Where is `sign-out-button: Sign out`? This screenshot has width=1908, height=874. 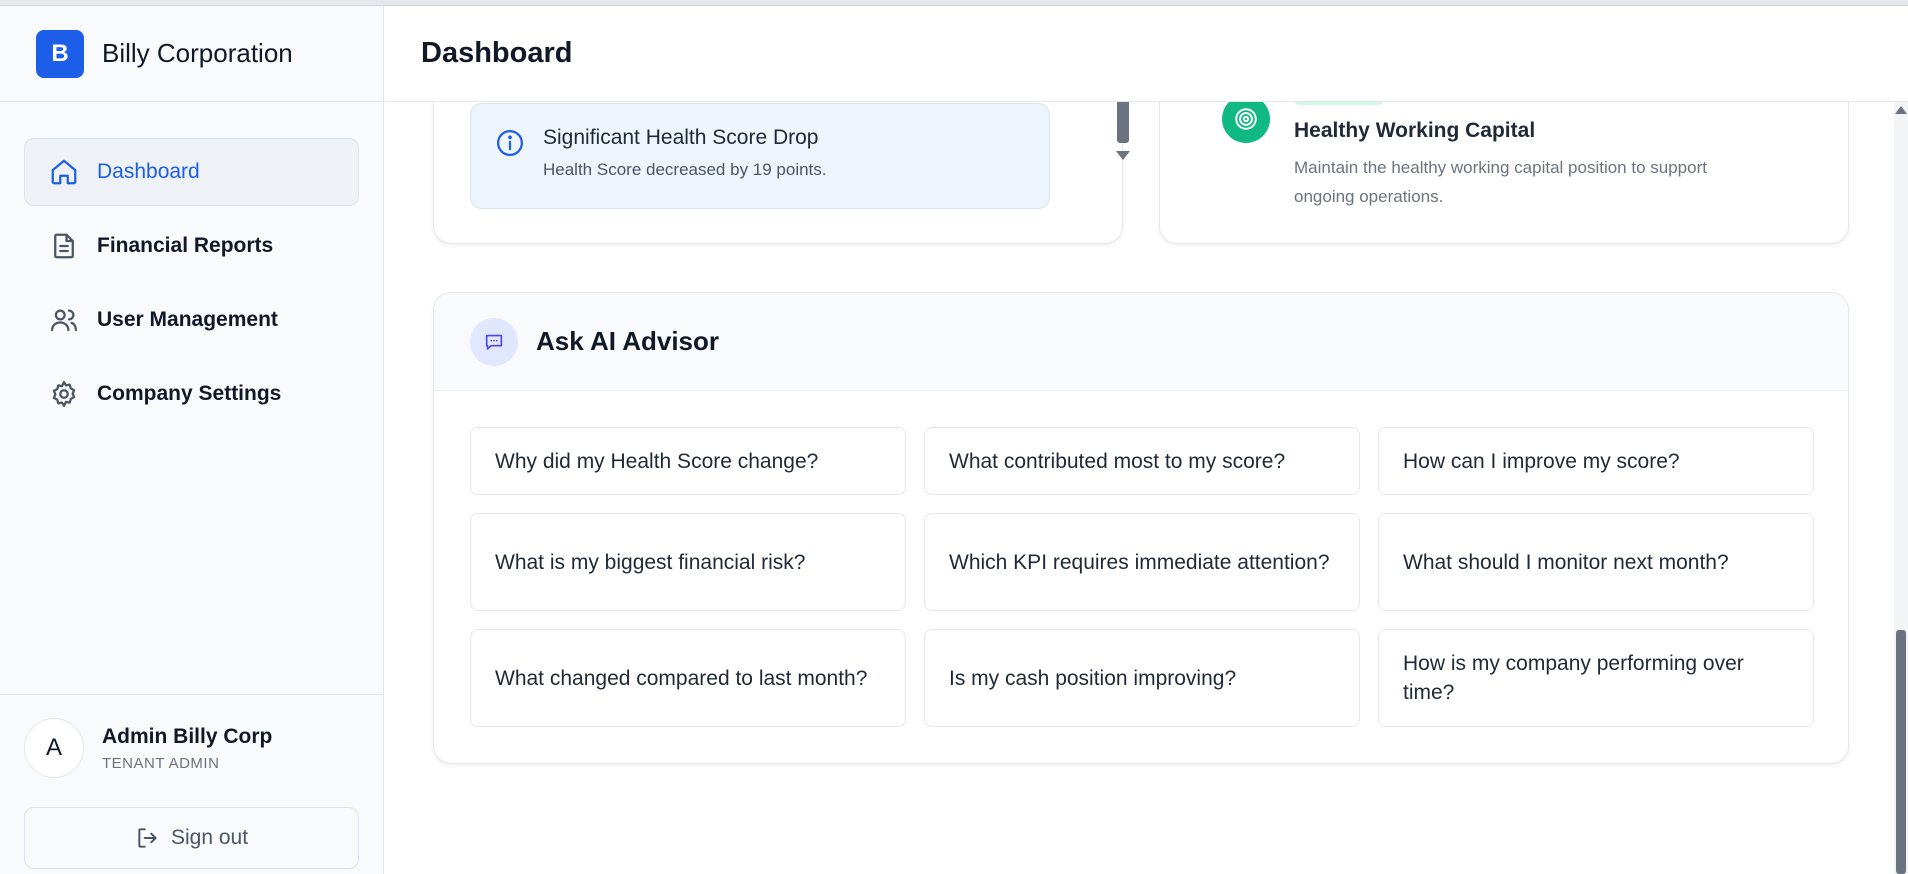
sign-out-button: Sign out is located at coordinates (191, 838).